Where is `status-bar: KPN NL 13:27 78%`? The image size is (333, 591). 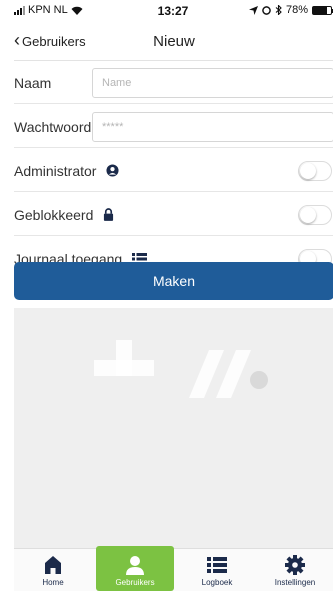
status-bar: KPN NL 13:27 78% is located at coordinates (173, 10).